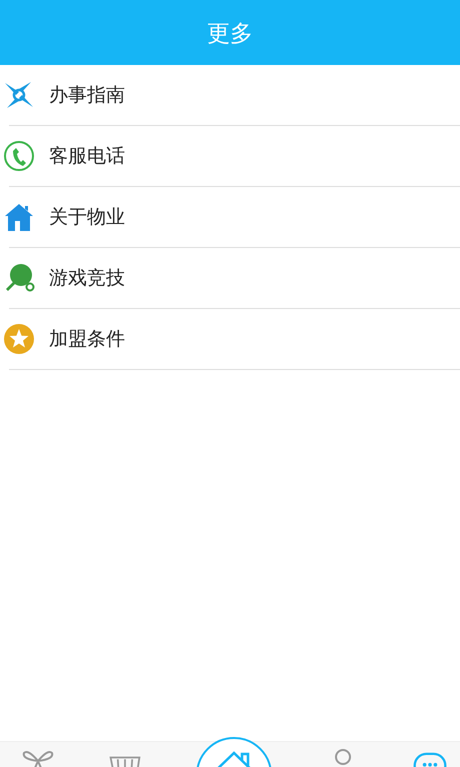  What do you see at coordinates (234, 751) in the screenshot?
I see `home-icon` at bounding box center [234, 751].